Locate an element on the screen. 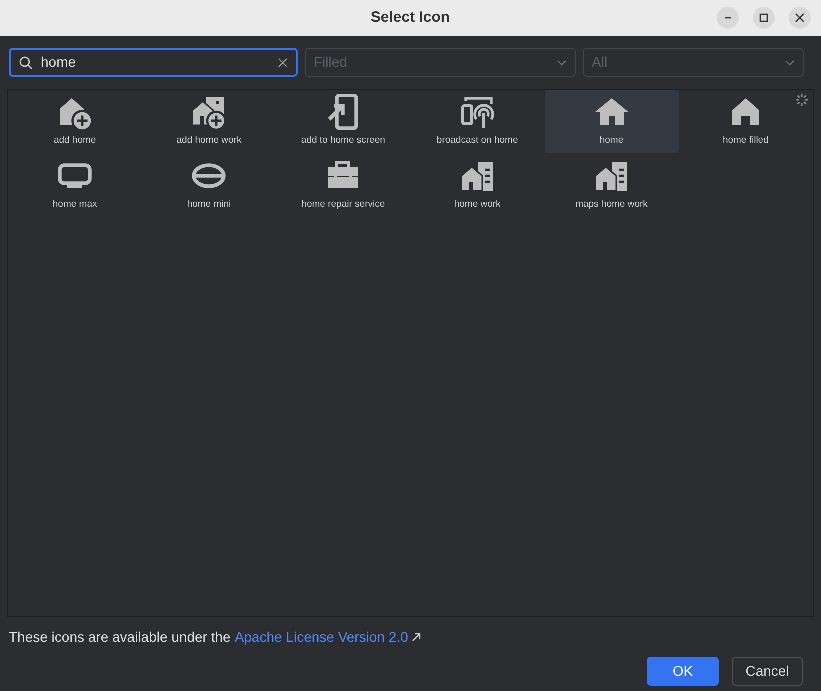 The width and height of the screenshot is (821, 691). ok-button: OK is located at coordinates (683, 671).